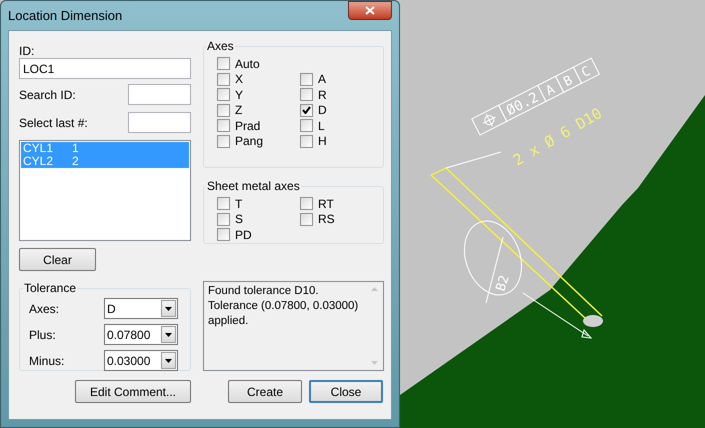 This screenshot has width=705, height=428. I want to click on tolerance-value: Ø0.2, so click(523, 105).